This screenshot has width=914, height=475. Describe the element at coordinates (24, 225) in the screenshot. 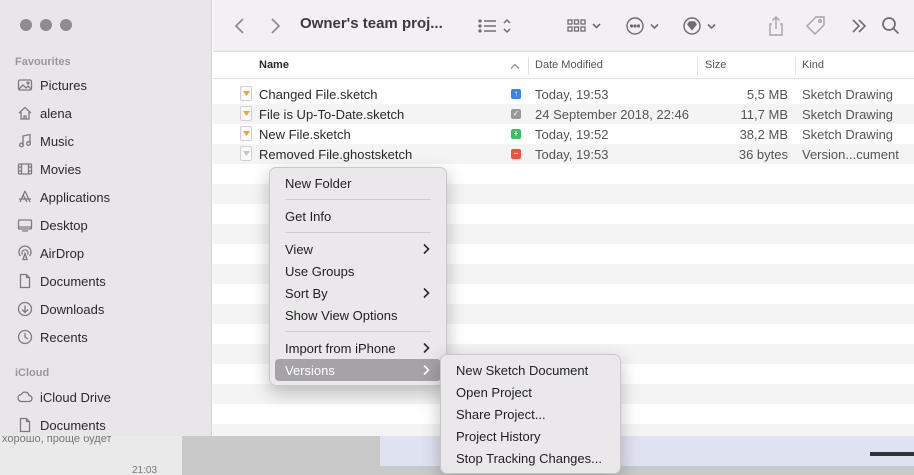

I see `desktop-icon` at that location.